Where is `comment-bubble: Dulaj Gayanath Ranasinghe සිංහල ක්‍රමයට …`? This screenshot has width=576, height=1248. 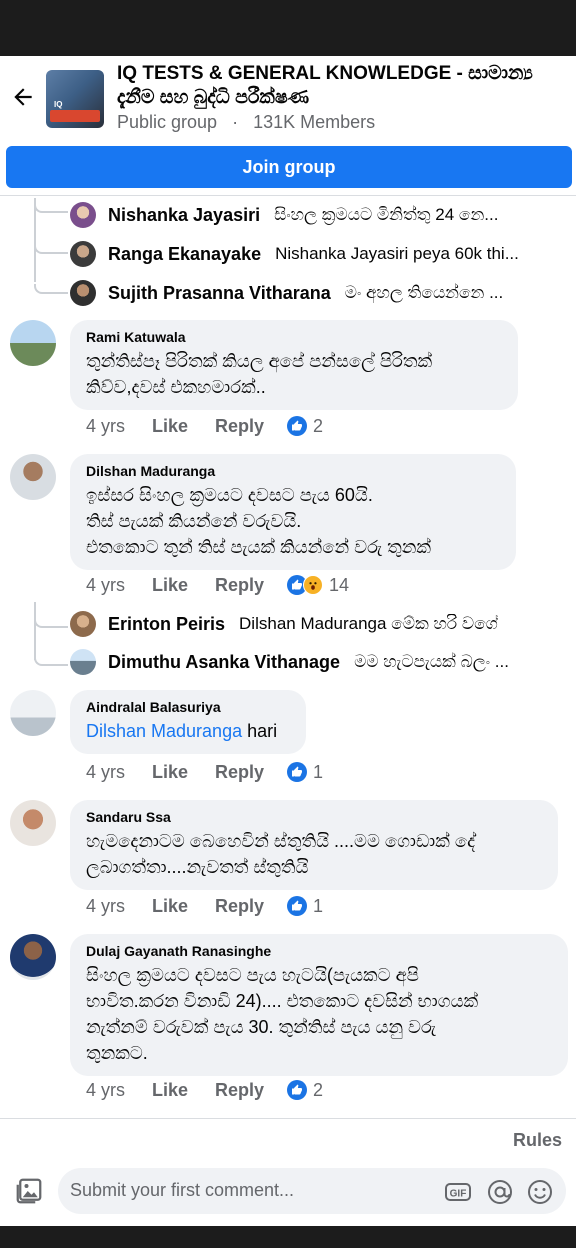
comment-bubble: Dulaj Gayanath Ranasinghe සිංහල ක්‍රමයට … is located at coordinates (319, 1005).